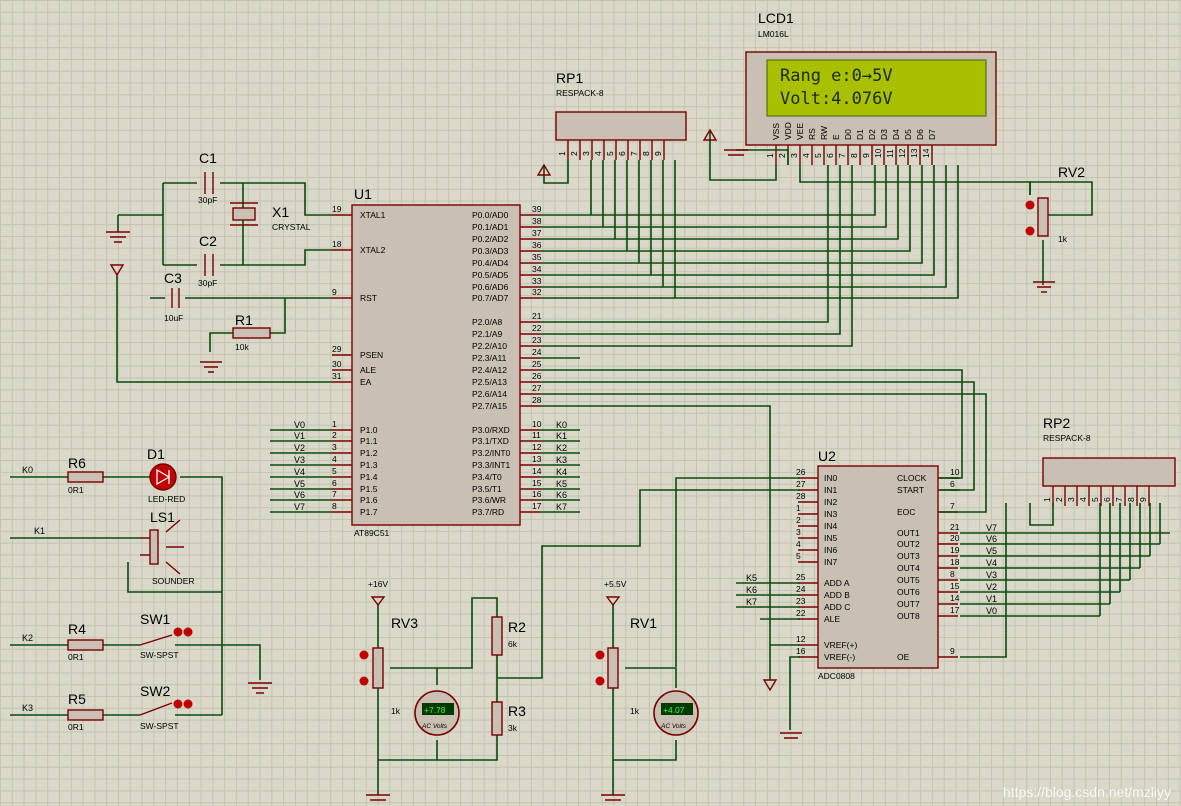 The height and width of the screenshot is (806, 1181). Describe the element at coordinates (1131, 499) in the screenshot. I see `rp2-pin-number: 8` at that location.